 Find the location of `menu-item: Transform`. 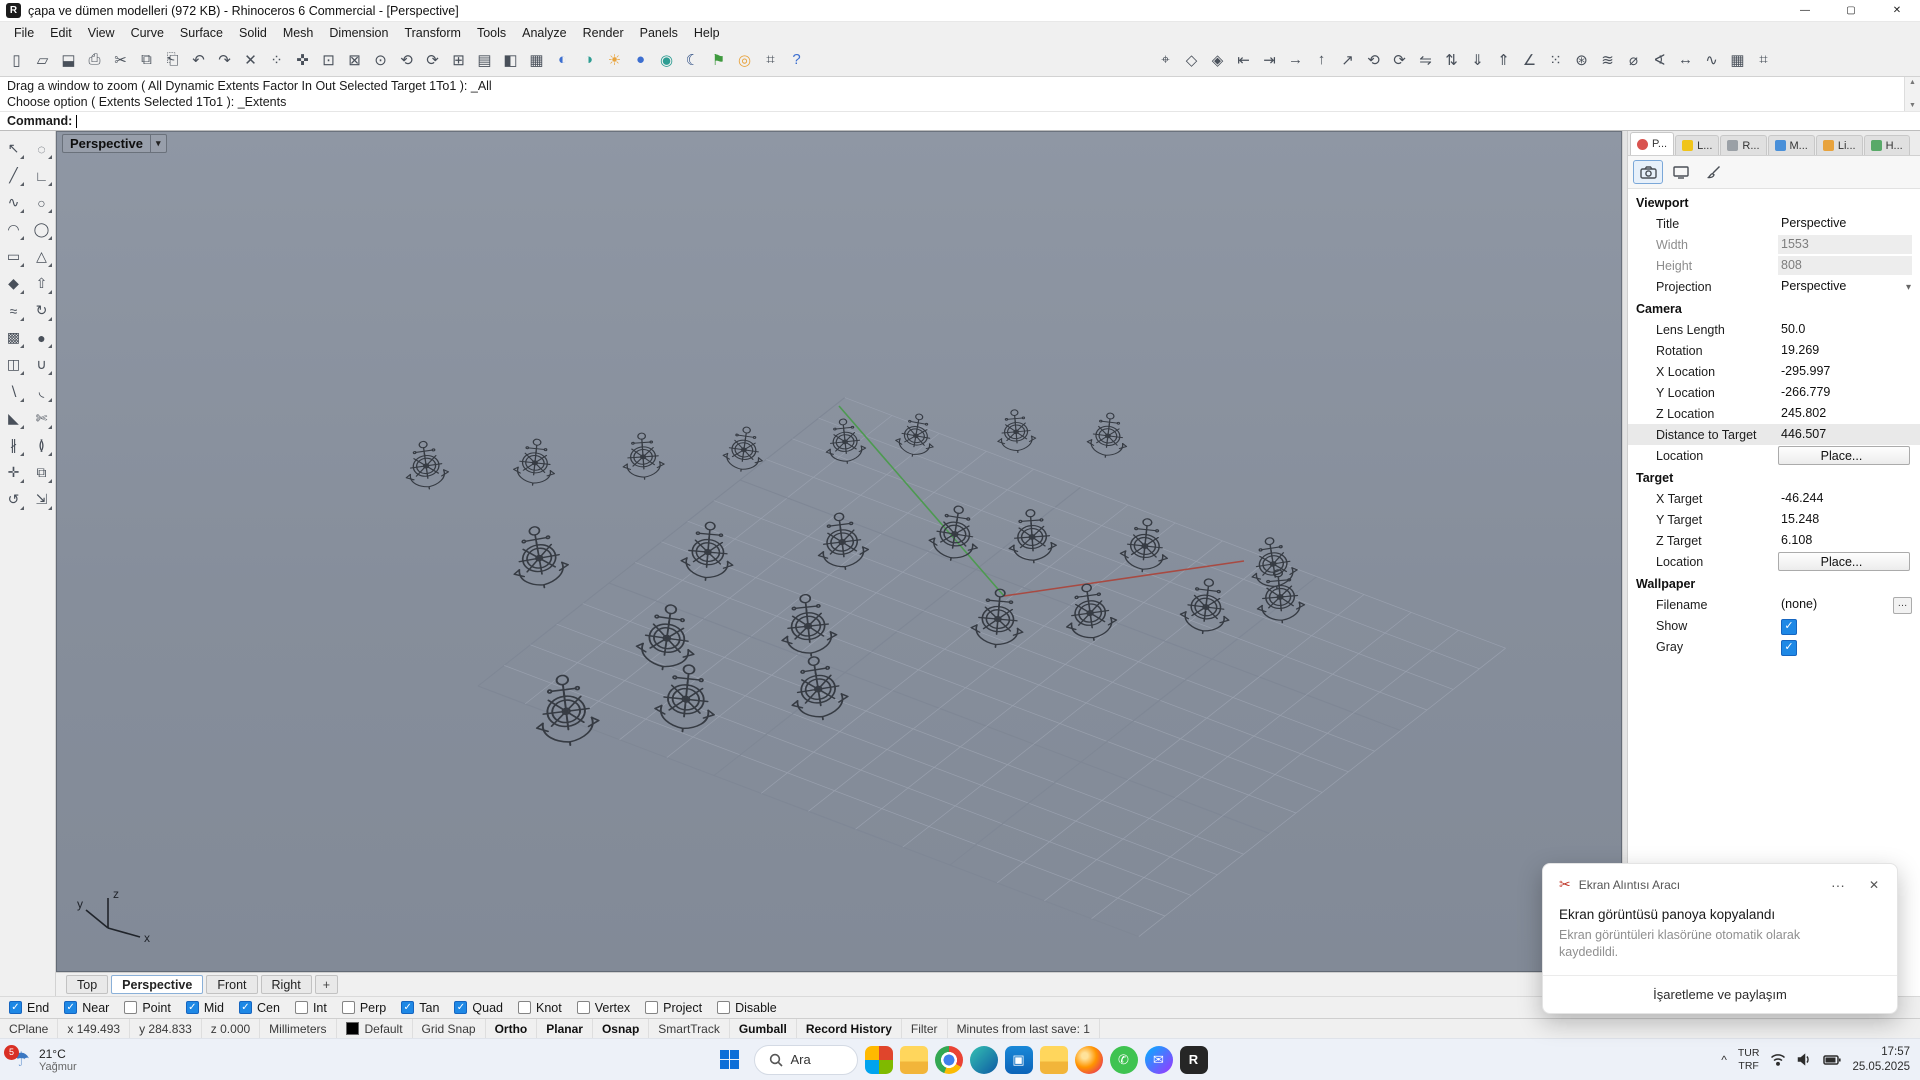

menu-item: Transform is located at coordinates (432, 33).